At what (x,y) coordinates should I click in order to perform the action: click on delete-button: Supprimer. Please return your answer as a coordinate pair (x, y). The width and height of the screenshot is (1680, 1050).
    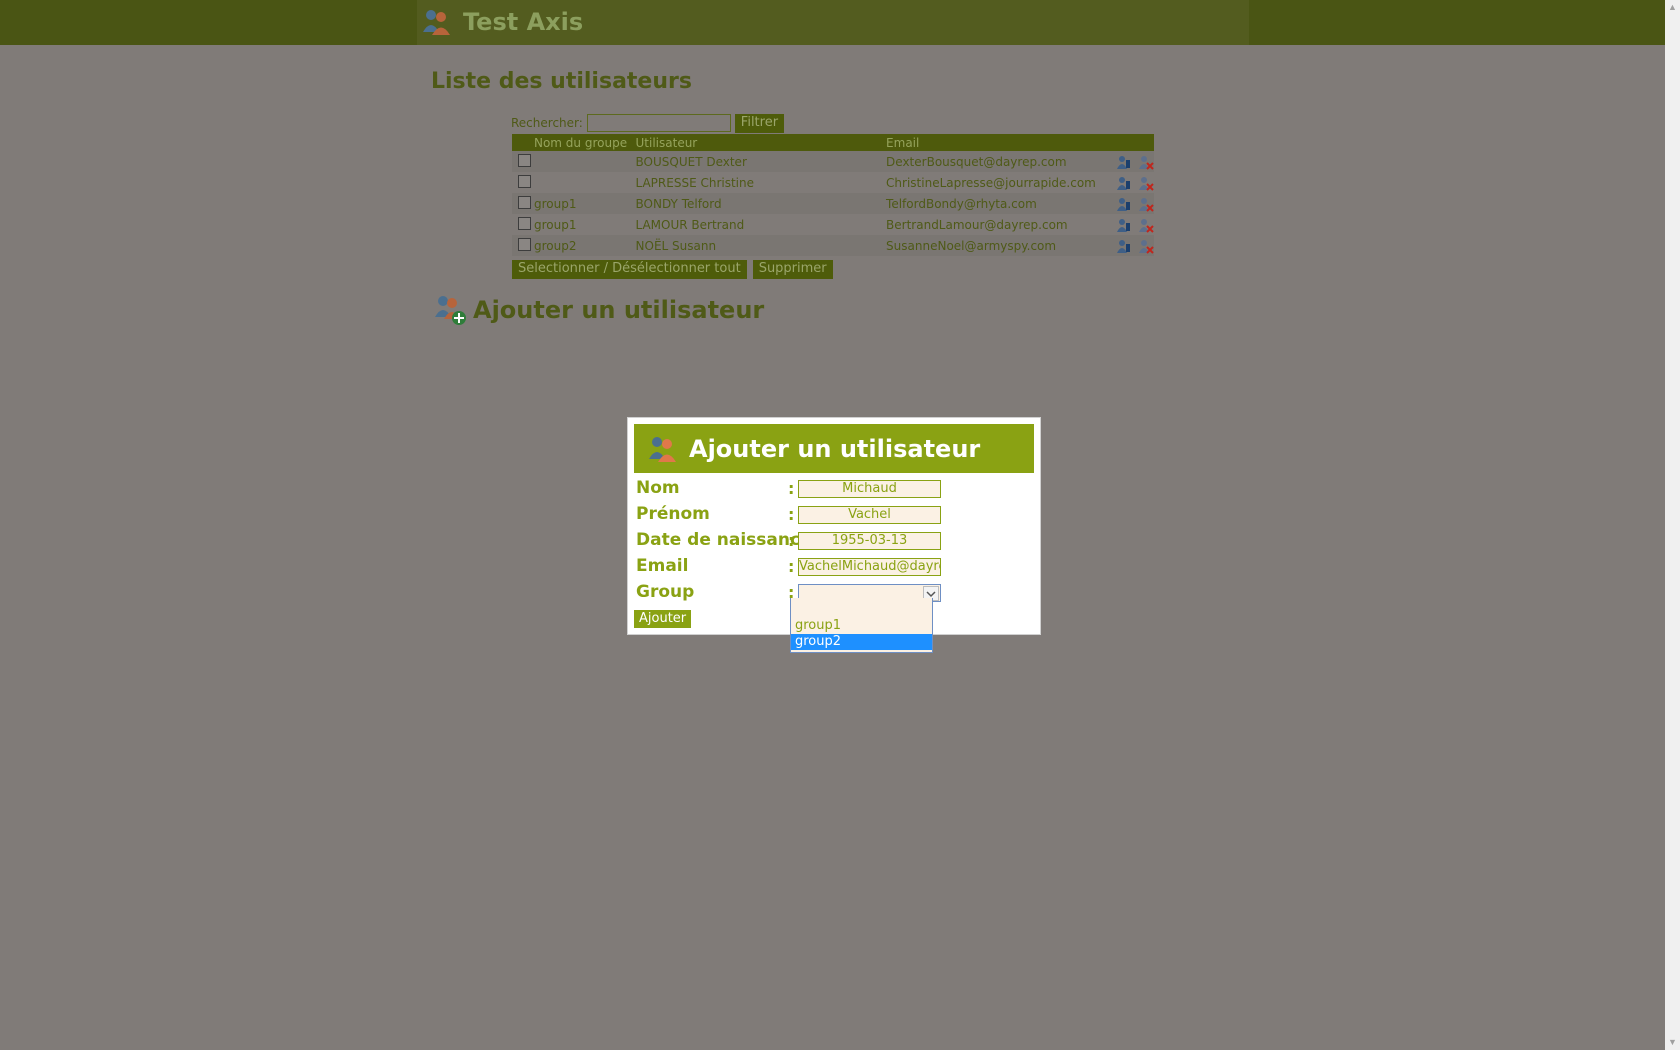
    Looking at the image, I should click on (792, 269).